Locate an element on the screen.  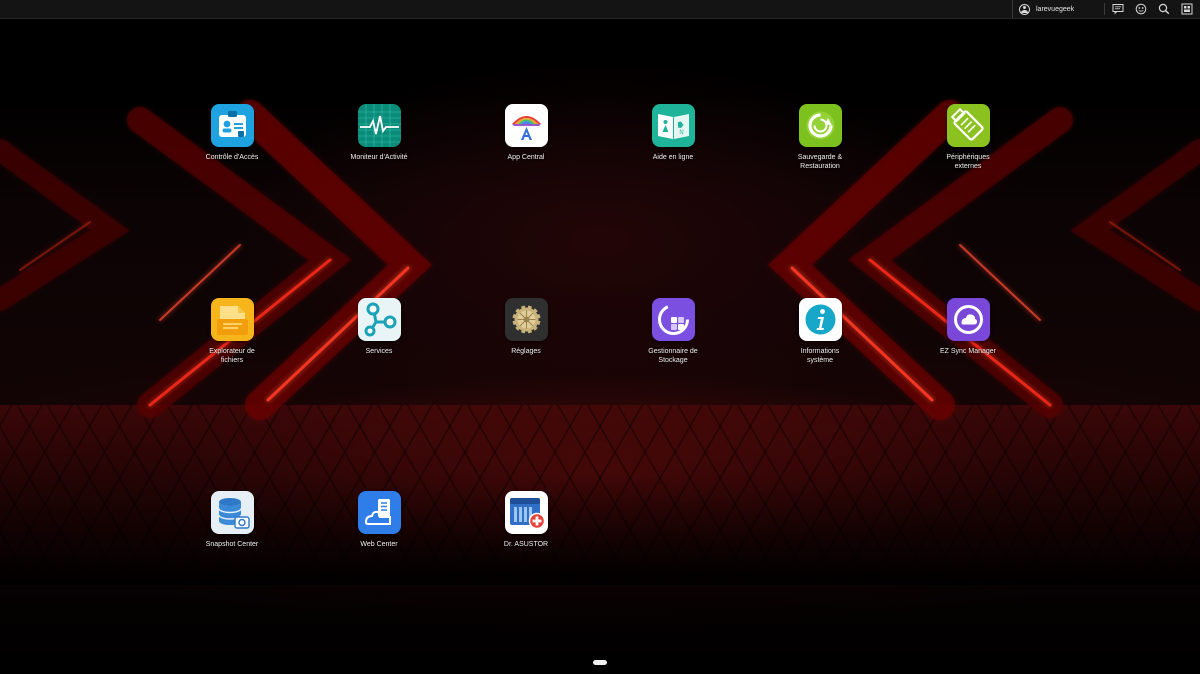
app-online-help: N Aide en ligne is located at coordinates (673, 133).